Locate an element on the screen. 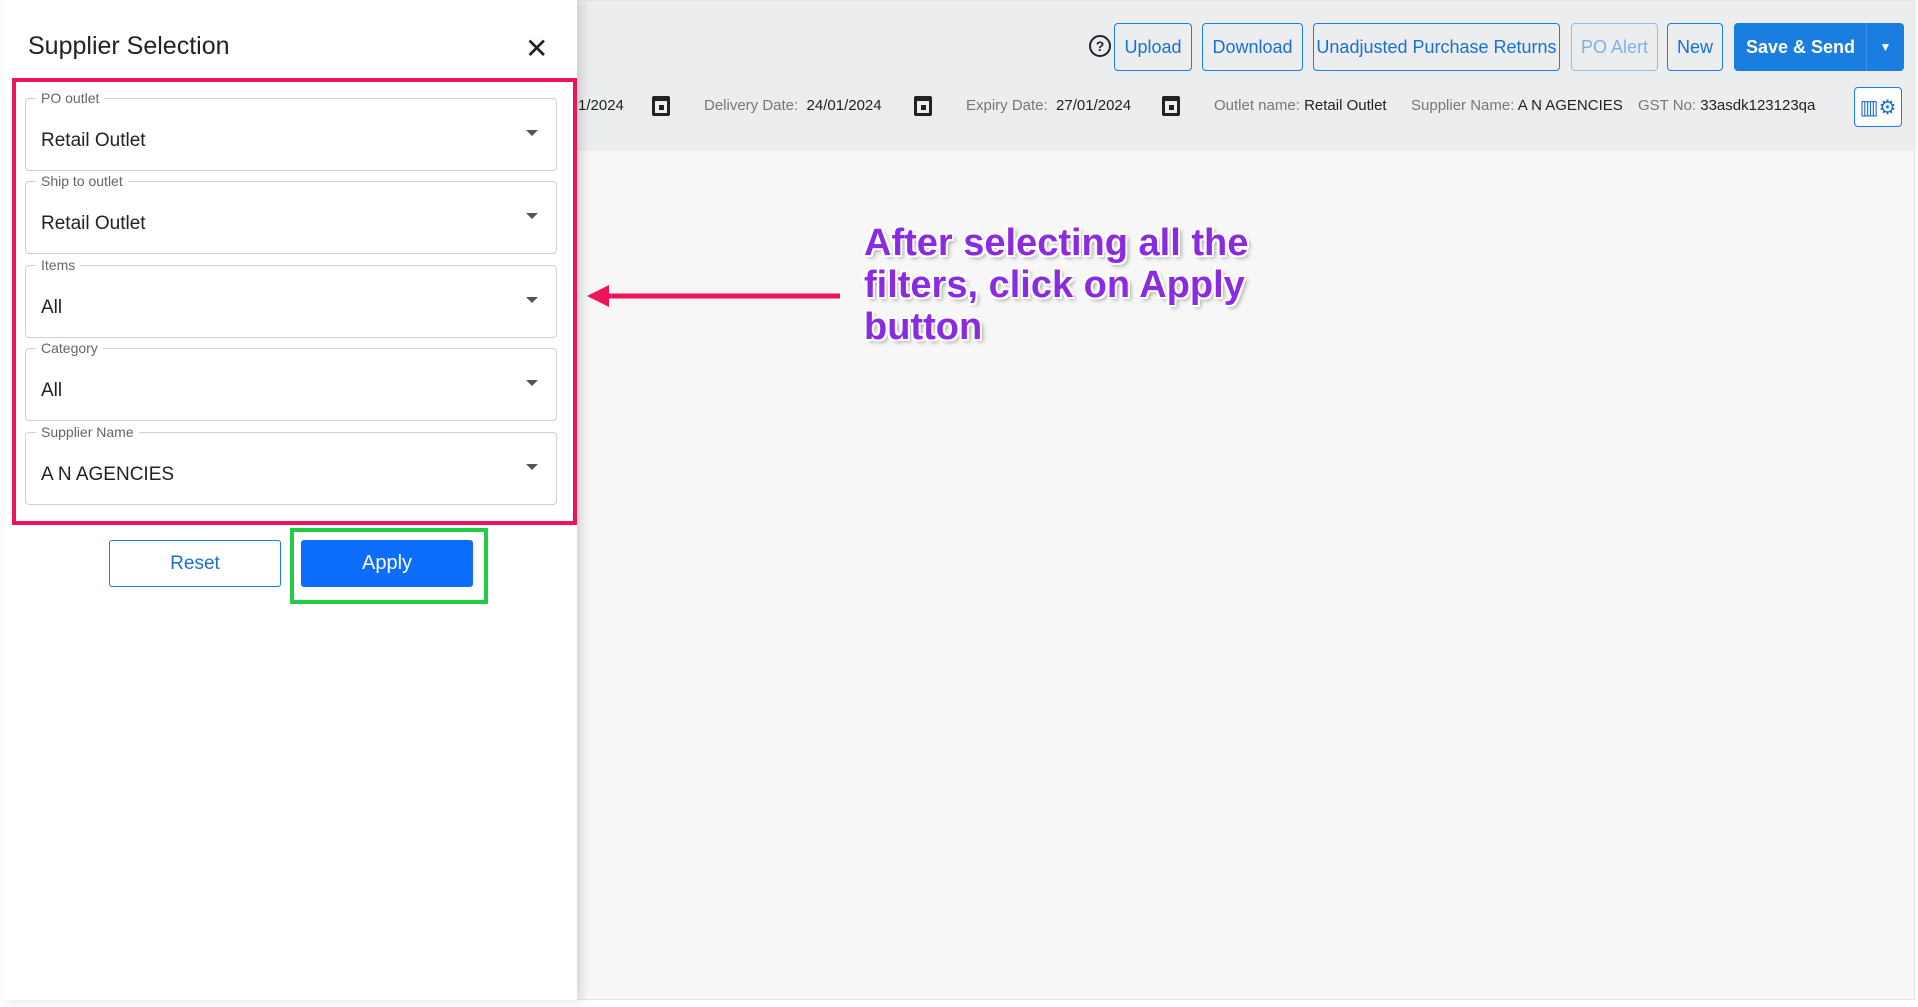 The width and height of the screenshot is (1918, 1007). apply-button: Apply is located at coordinates (387, 563).